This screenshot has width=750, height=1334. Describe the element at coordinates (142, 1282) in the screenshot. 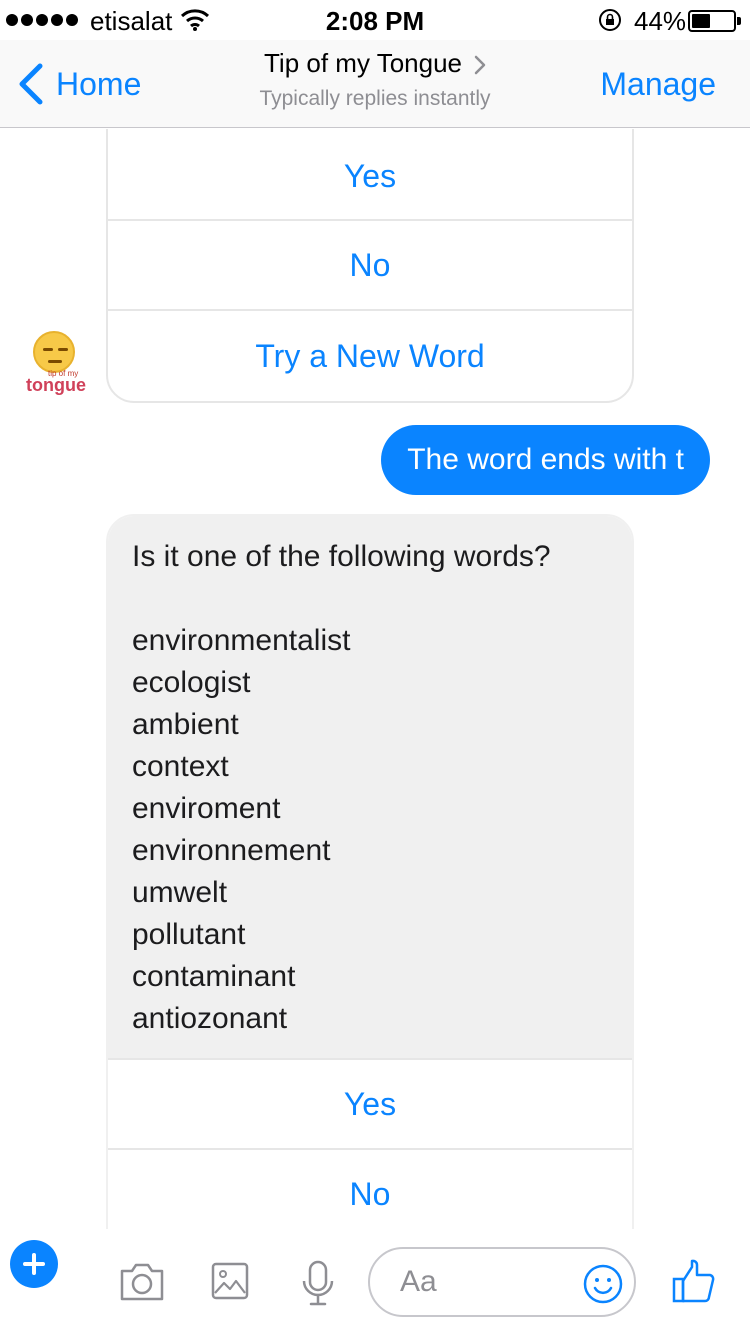

I see `camera-icon` at that location.